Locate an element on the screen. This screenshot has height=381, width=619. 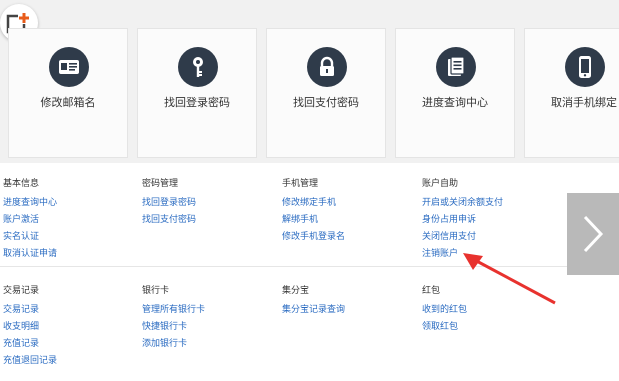
link-unbind-phone: 解绑手机 is located at coordinates (313, 220).